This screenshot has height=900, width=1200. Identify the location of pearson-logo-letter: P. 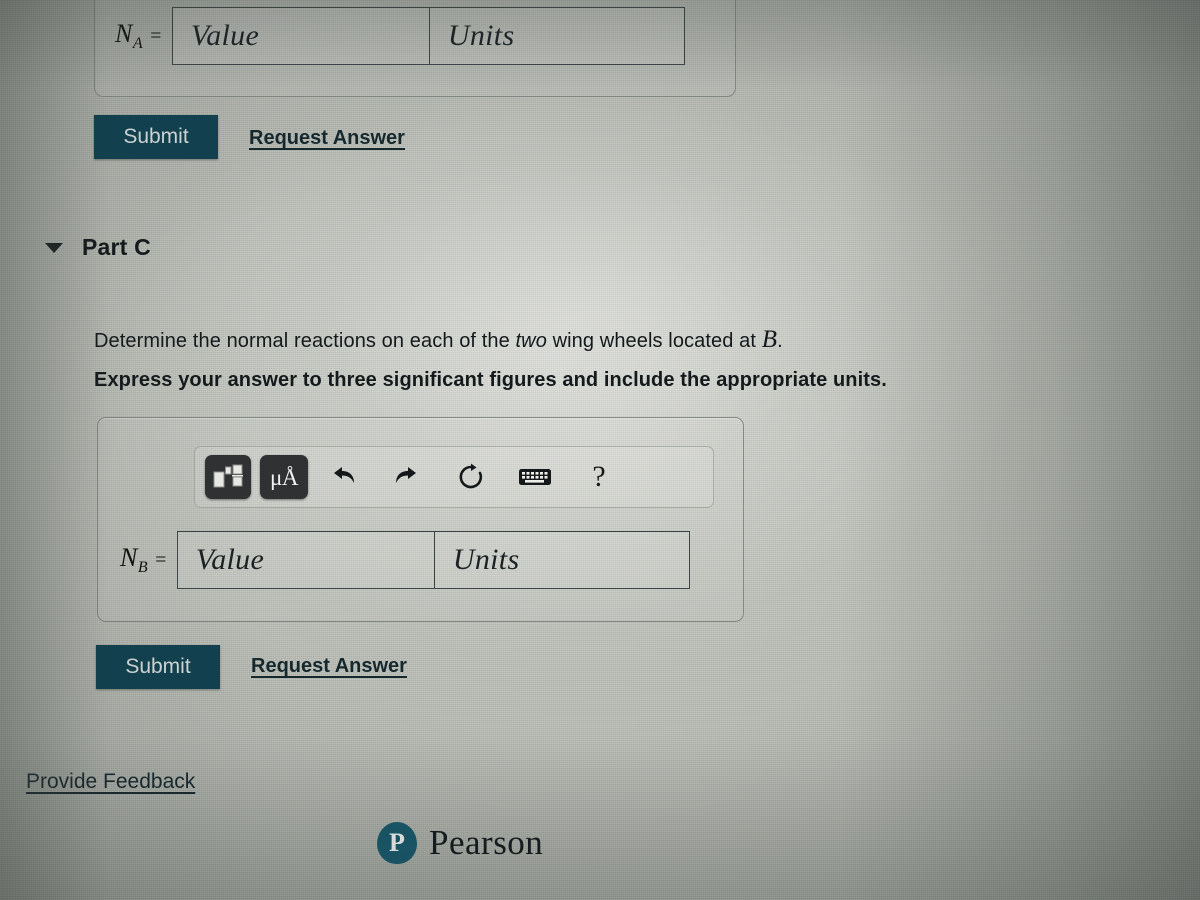
(397, 842).